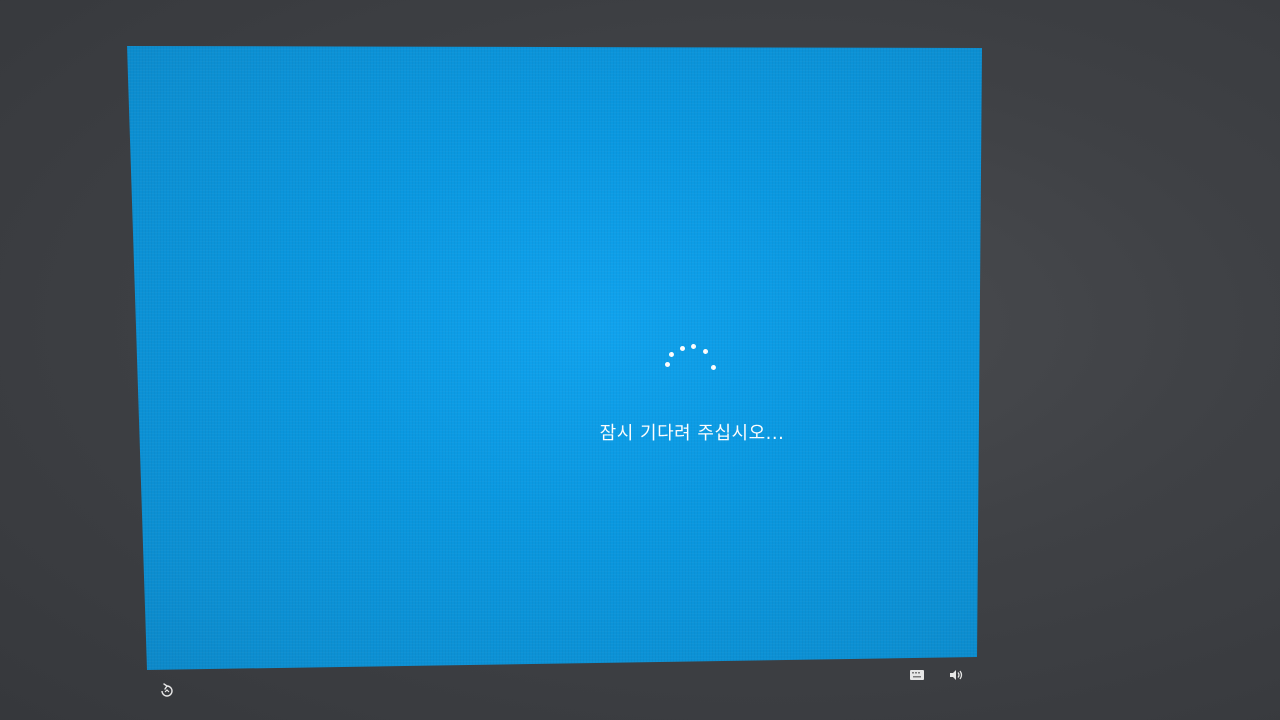  Describe the element at coordinates (917, 675) in the screenshot. I see `keyboard-icon` at that location.